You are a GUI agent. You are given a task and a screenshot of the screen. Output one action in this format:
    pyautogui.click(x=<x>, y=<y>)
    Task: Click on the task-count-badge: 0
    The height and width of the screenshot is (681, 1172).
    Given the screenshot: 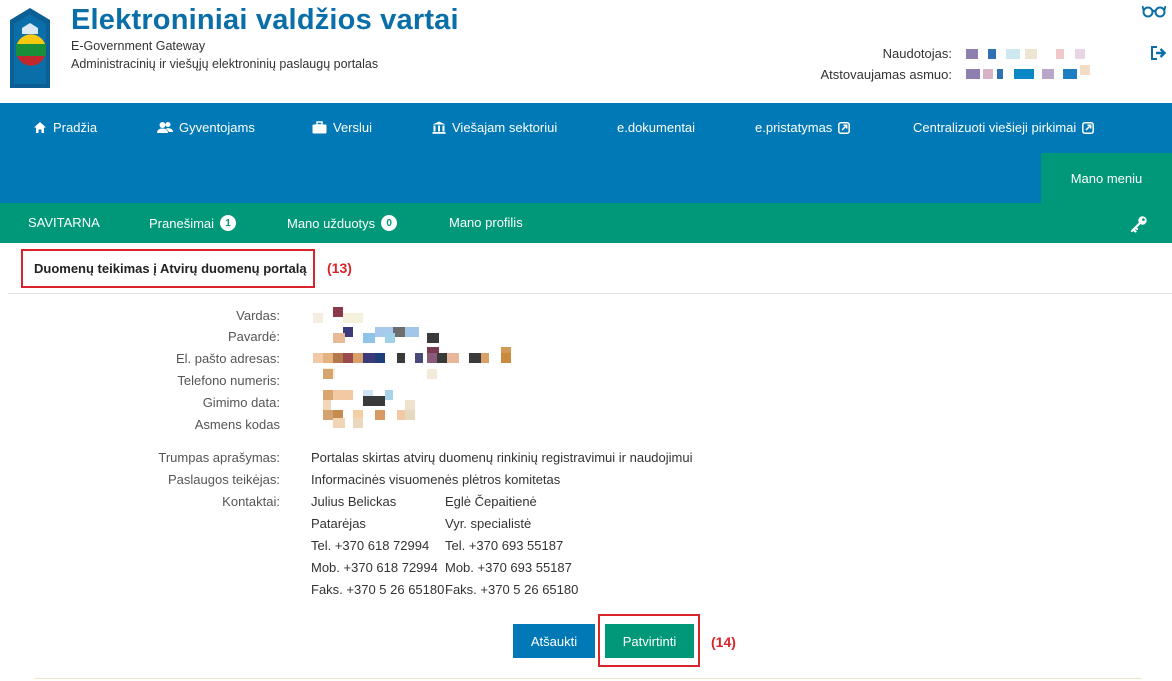 What is the action you would take?
    pyautogui.click(x=389, y=223)
    